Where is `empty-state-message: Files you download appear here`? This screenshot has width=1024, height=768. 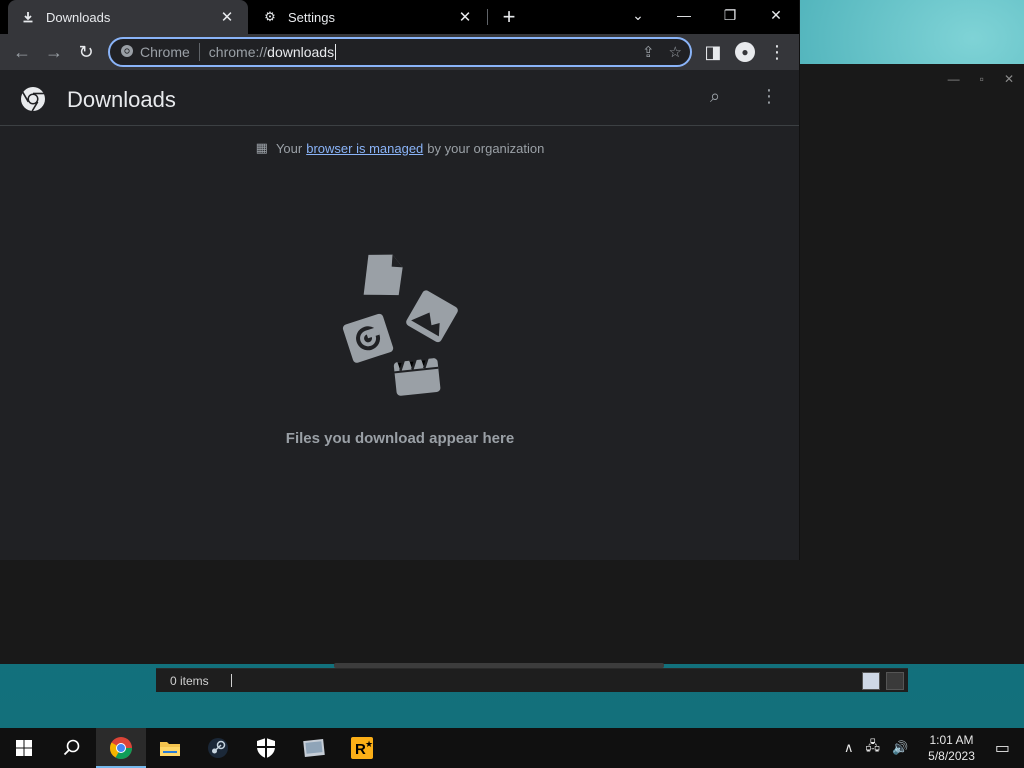 empty-state-message: Files you download appear here is located at coordinates (400, 438).